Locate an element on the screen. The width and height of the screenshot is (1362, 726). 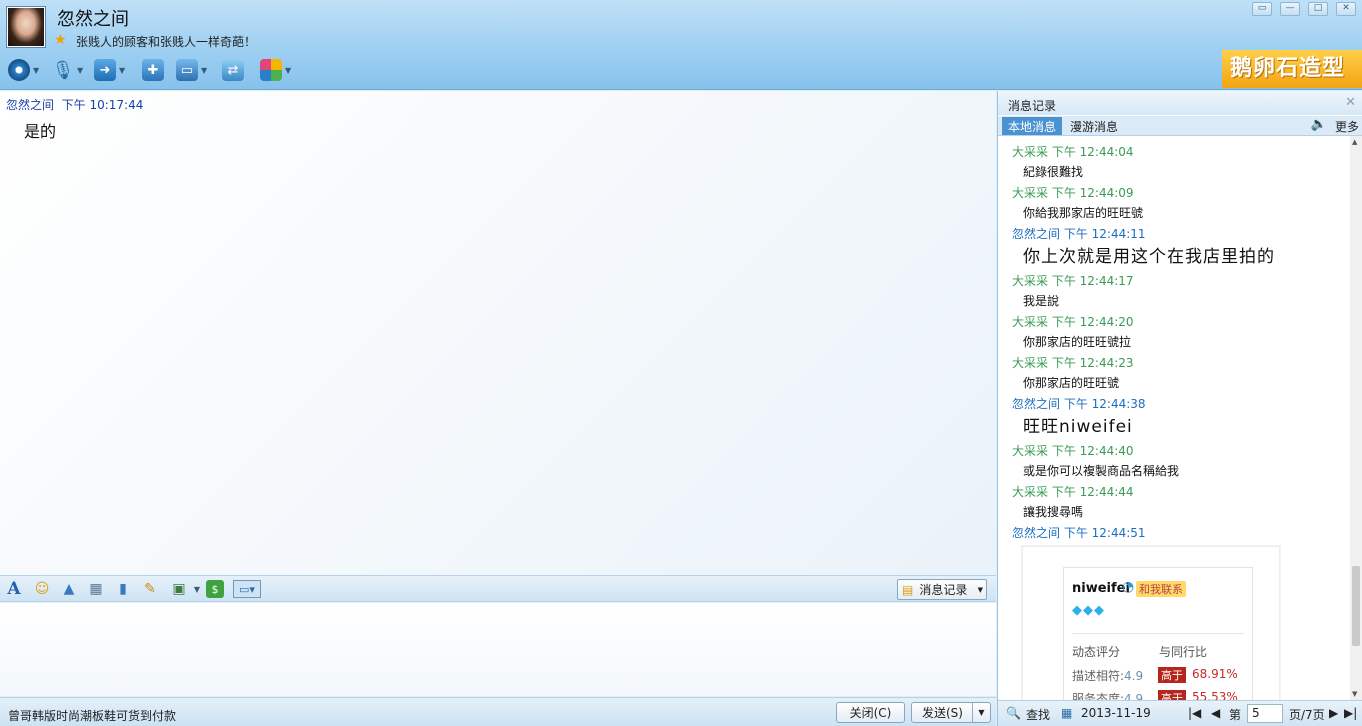
history-scrollbar: ▲ ▼ is located at coordinates (1356, 418).